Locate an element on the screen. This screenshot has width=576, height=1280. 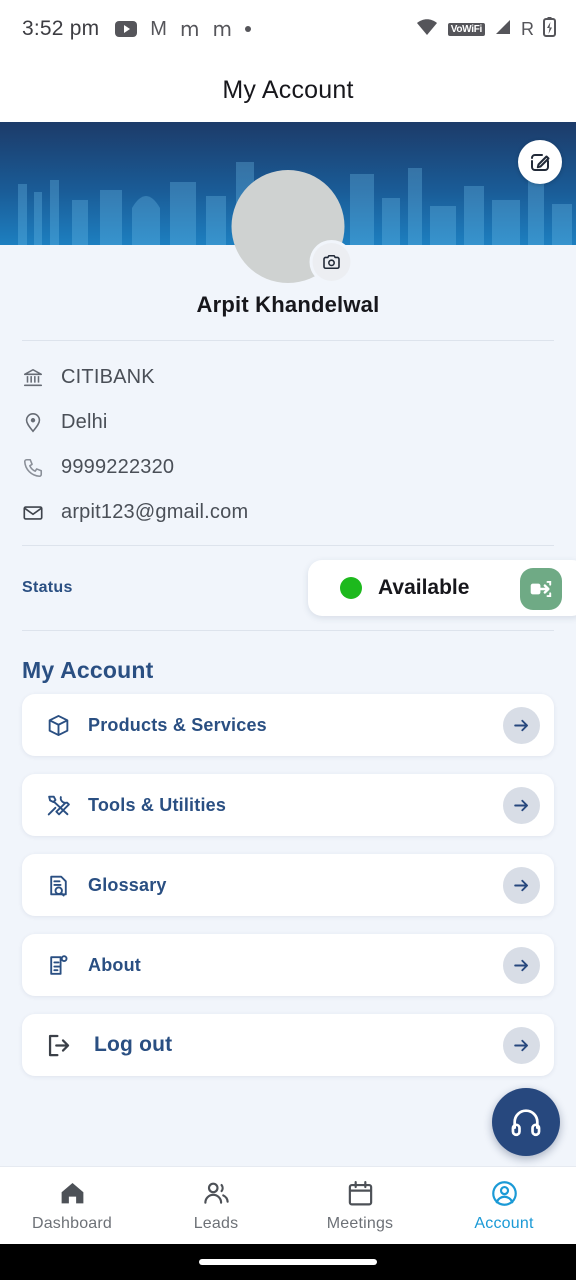
info-value-phone: 9999222320 is located at coordinates (118, 467).